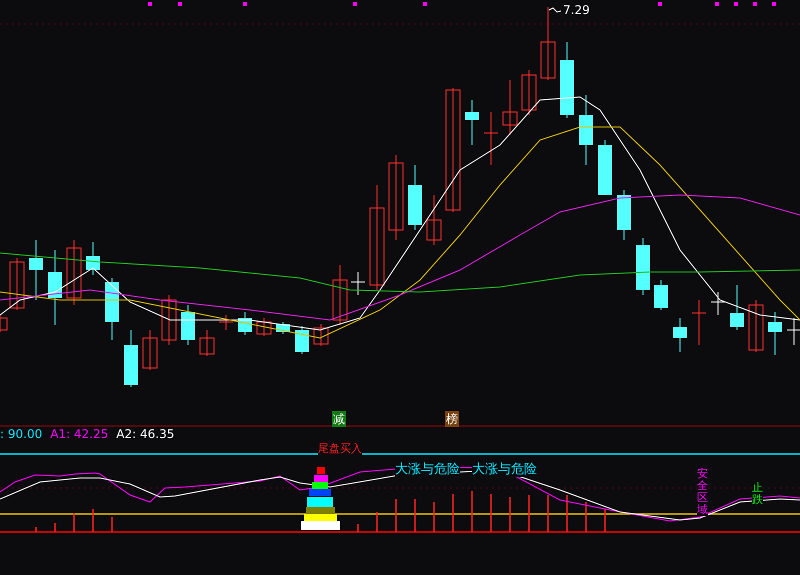 The width and height of the screenshot is (800, 575). What do you see at coordinates (452, 419) in the screenshot?
I see `signal-tag: 榜` at bounding box center [452, 419].